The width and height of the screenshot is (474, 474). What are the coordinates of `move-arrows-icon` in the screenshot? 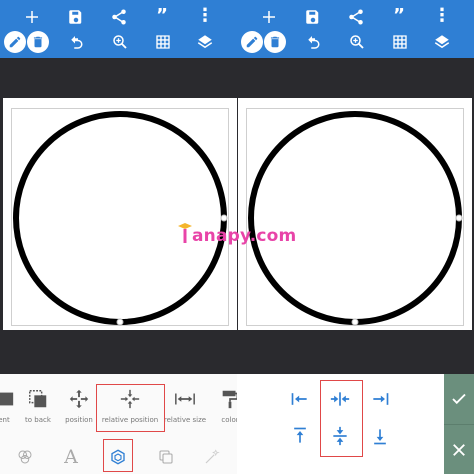 It's located at (79, 399).